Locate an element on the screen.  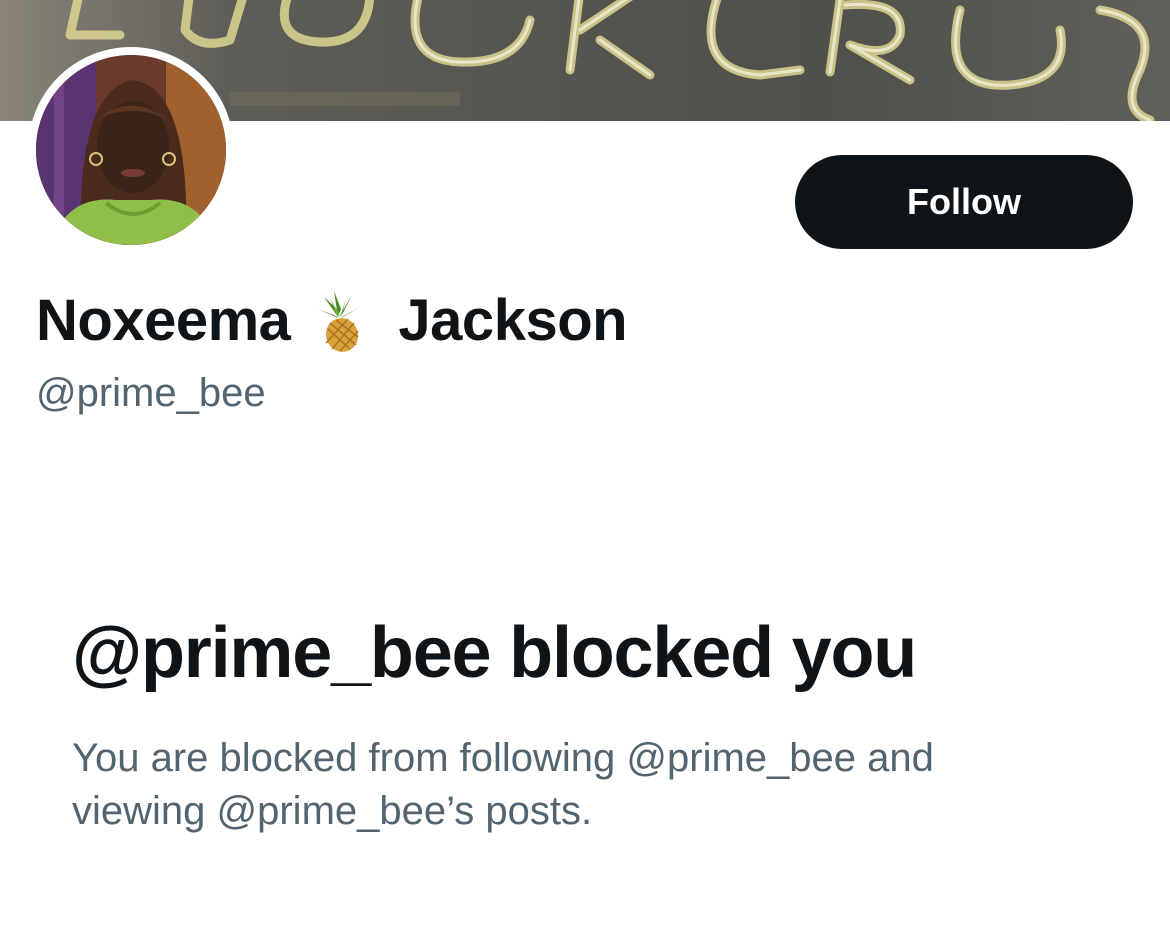
display-name: Noxeema Jackson is located at coordinates (332, 320).